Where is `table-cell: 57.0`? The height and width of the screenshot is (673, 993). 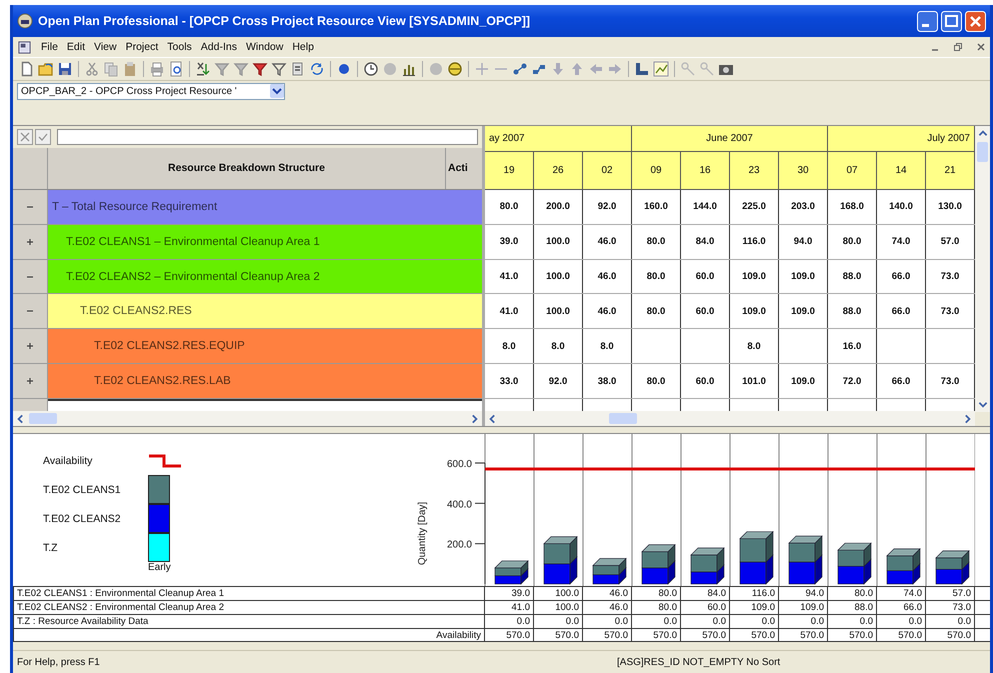
table-cell: 57.0 is located at coordinates (950, 242).